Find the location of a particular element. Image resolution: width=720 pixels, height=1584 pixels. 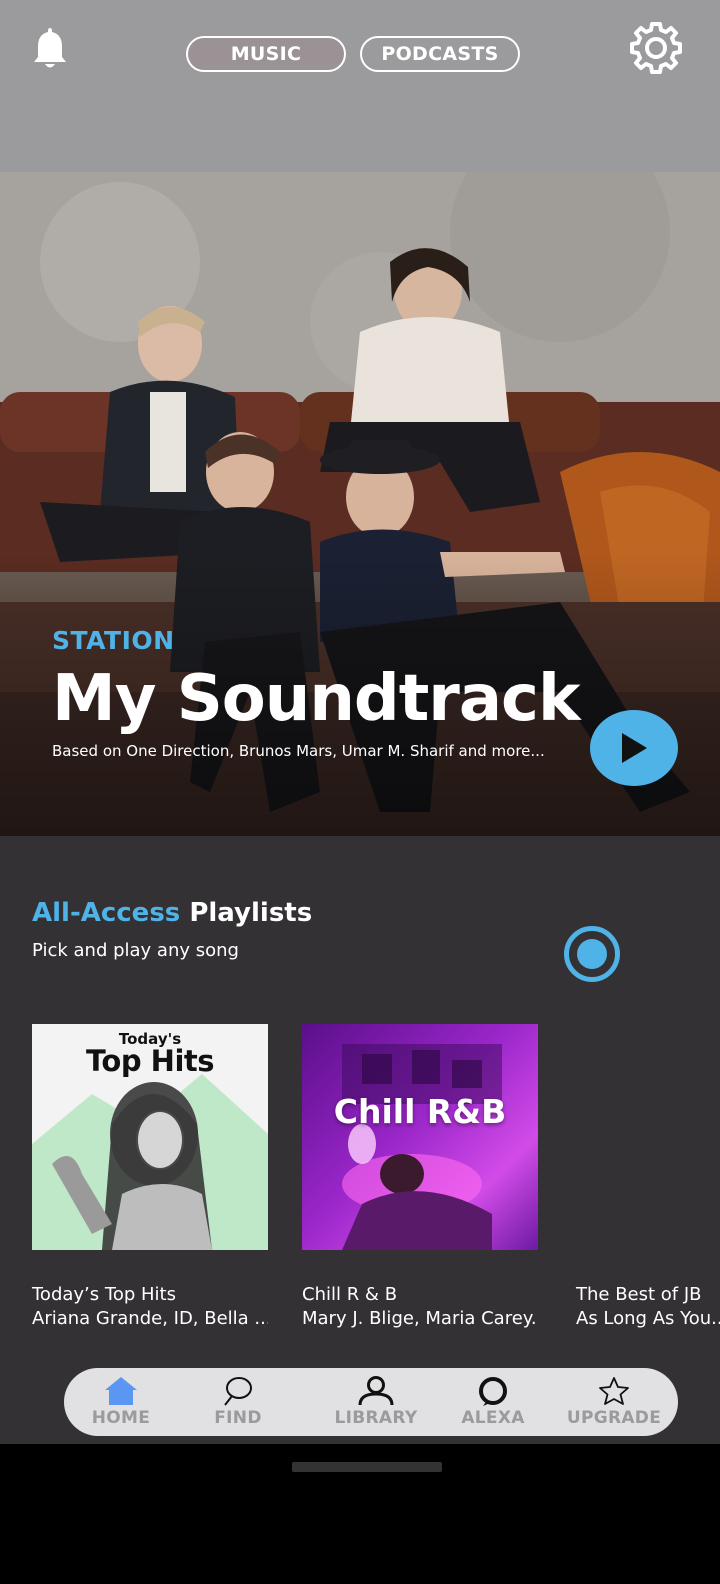

nav-label-upgrade: UPGRADE is located at coordinates (614, 1418).